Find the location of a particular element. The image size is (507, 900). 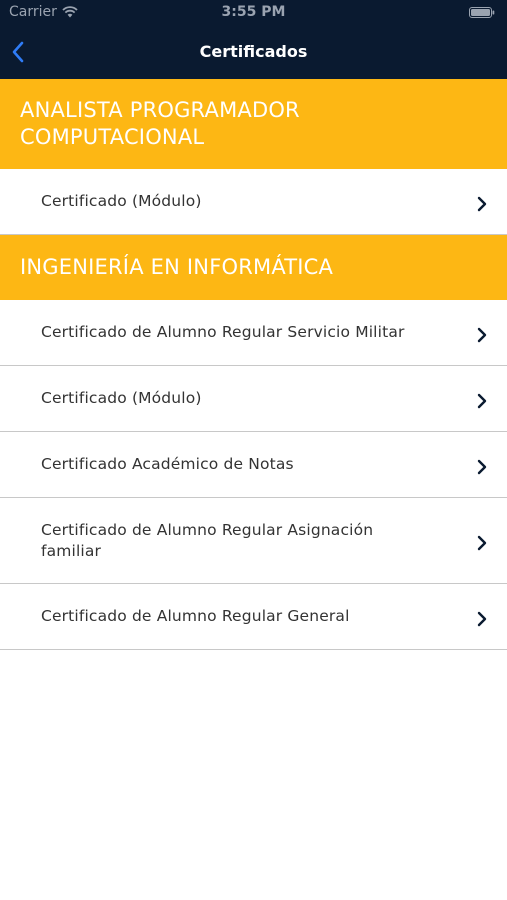

section-header-analista: ANALISTA PROGRAMADOR COMPUTACIONAL is located at coordinates (253, 124).